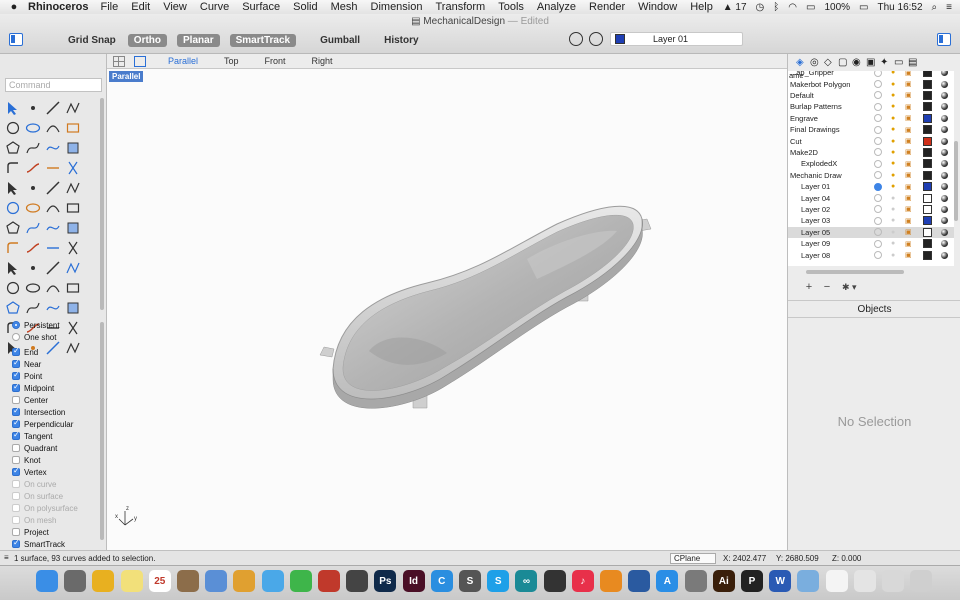 Image resolution: width=960 pixels, height=600 pixels. I want to click on osnap-on-curve: On curve, so click(57, 484).